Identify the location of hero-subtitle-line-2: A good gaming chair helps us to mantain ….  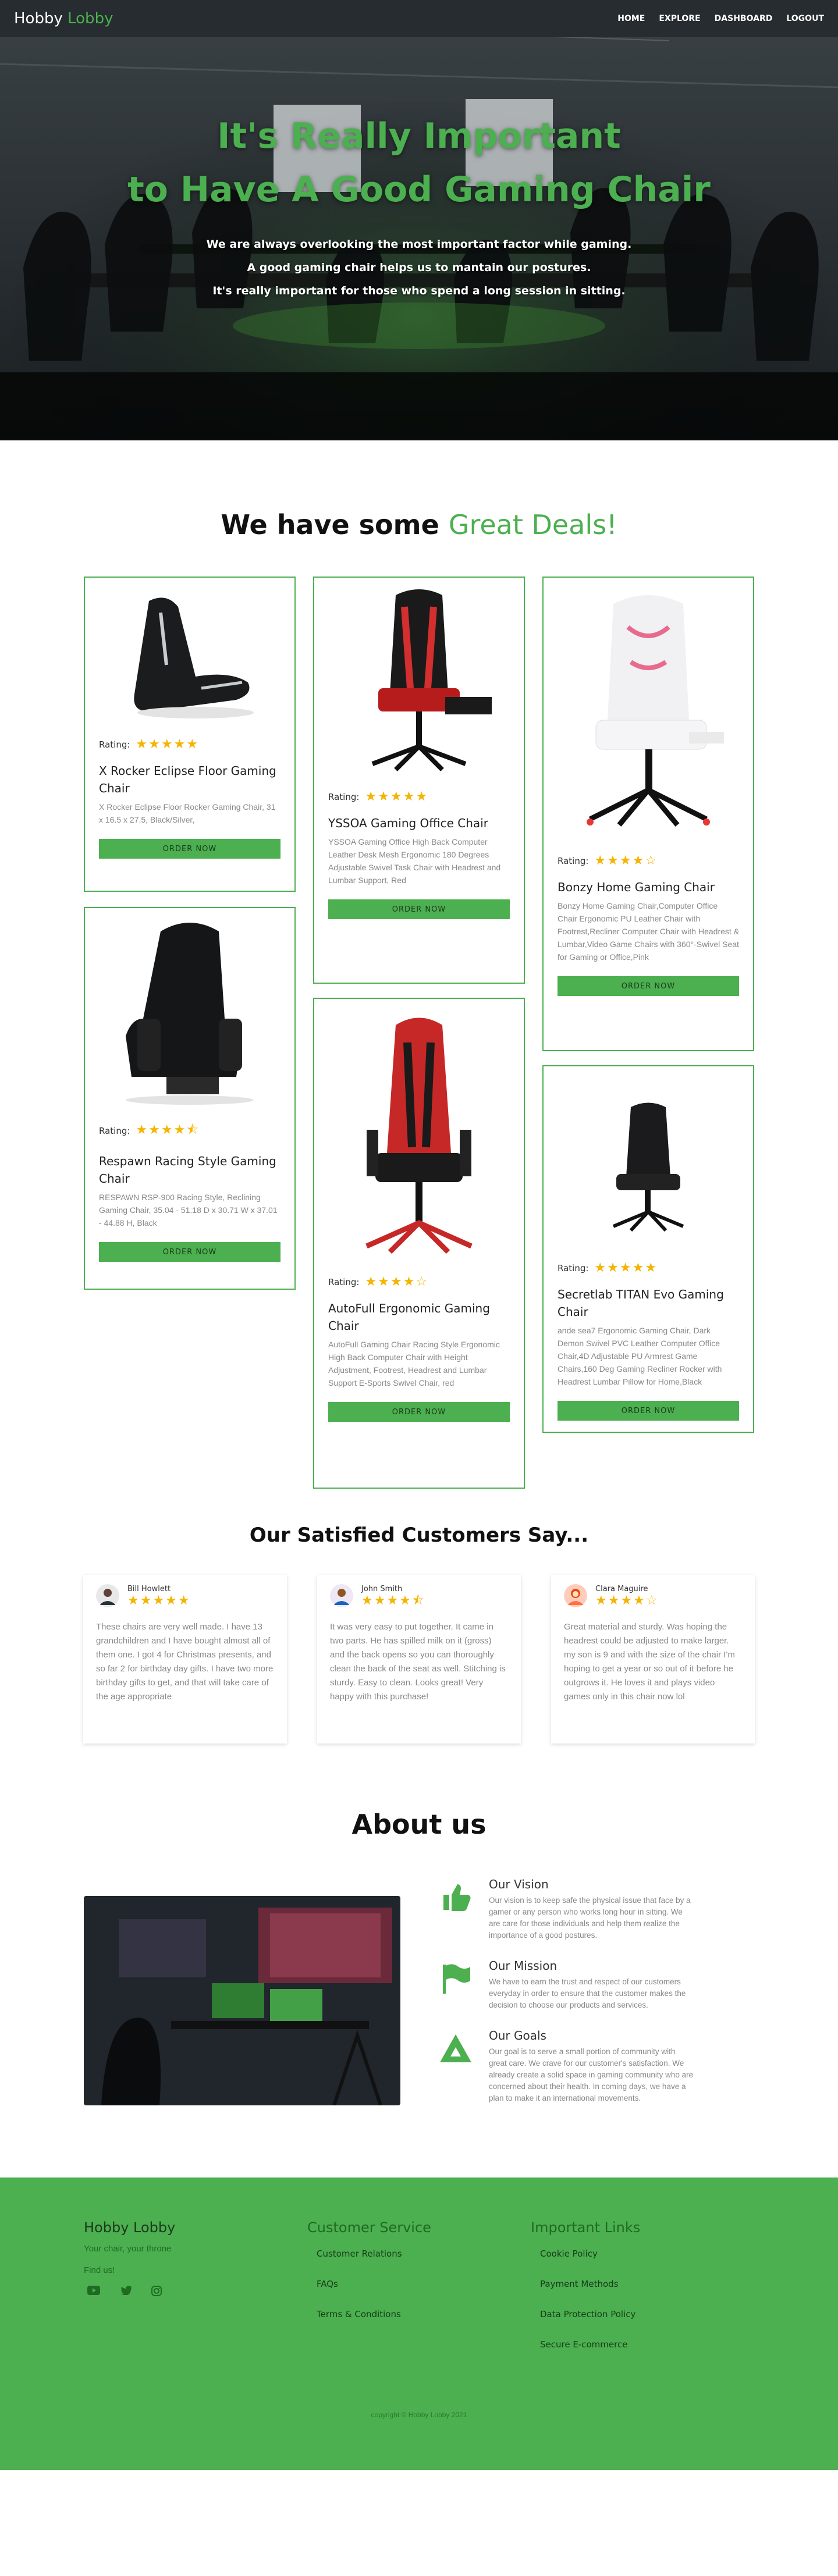
(419, 268).